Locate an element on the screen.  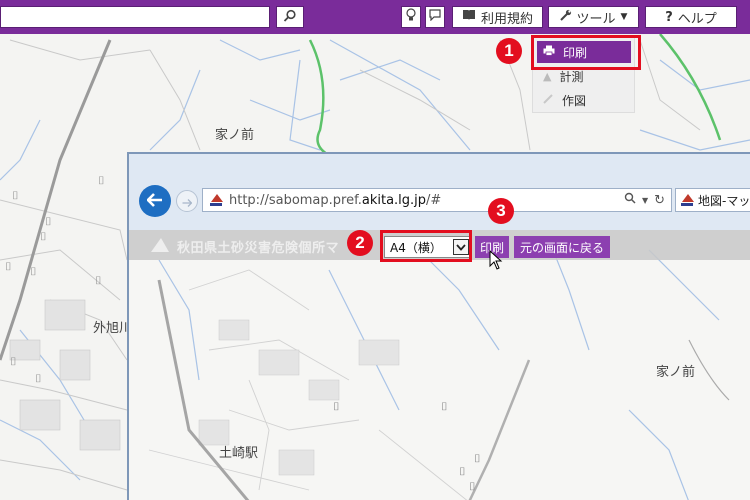
terms-button: 利用規約 is located at coordinates (497, 17).